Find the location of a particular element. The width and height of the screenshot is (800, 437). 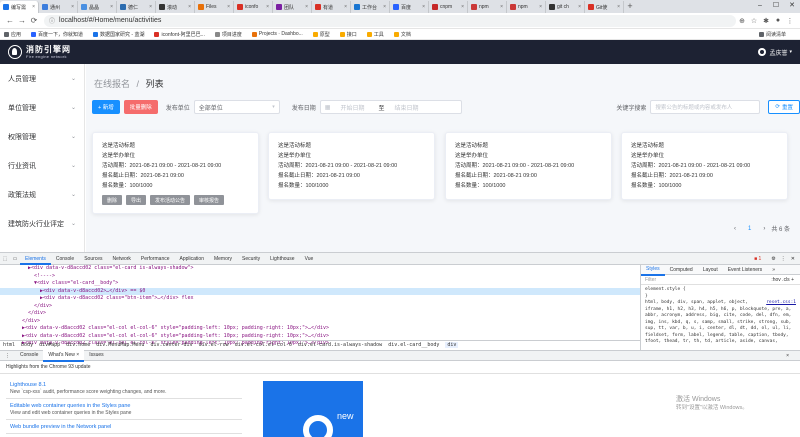

keyword-input: 搜索公告的标题或内容或发布人 is located at coordinates (705, 107).